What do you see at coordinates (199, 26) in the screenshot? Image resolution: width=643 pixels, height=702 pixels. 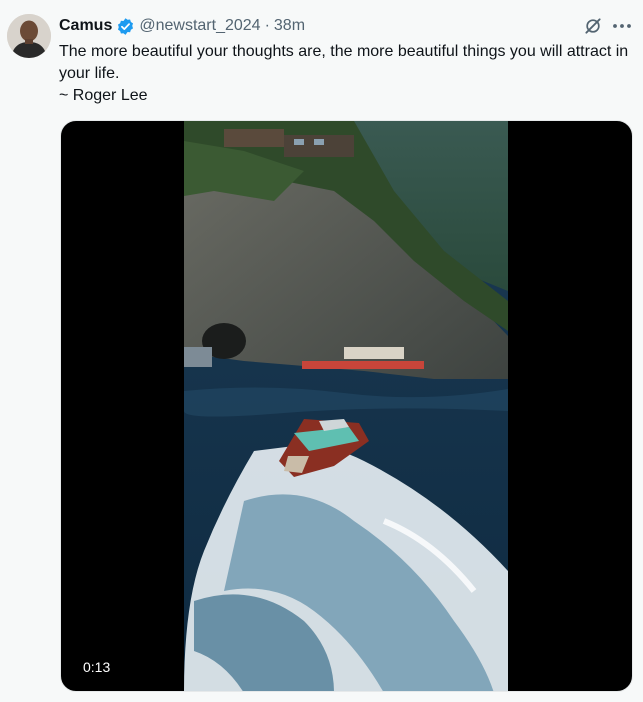 I see `author-handle: @newstart_2024` at bounding box center [199, 26].